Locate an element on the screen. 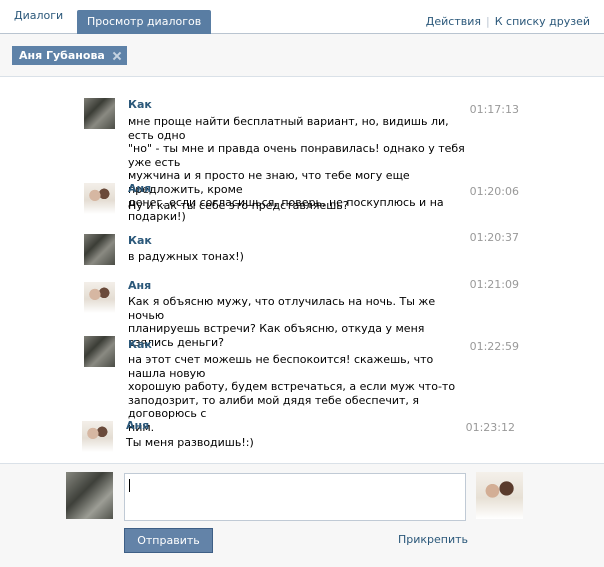 The height and width of the screenshot is (567, 604). message-input is located at coordinates (295, 497).